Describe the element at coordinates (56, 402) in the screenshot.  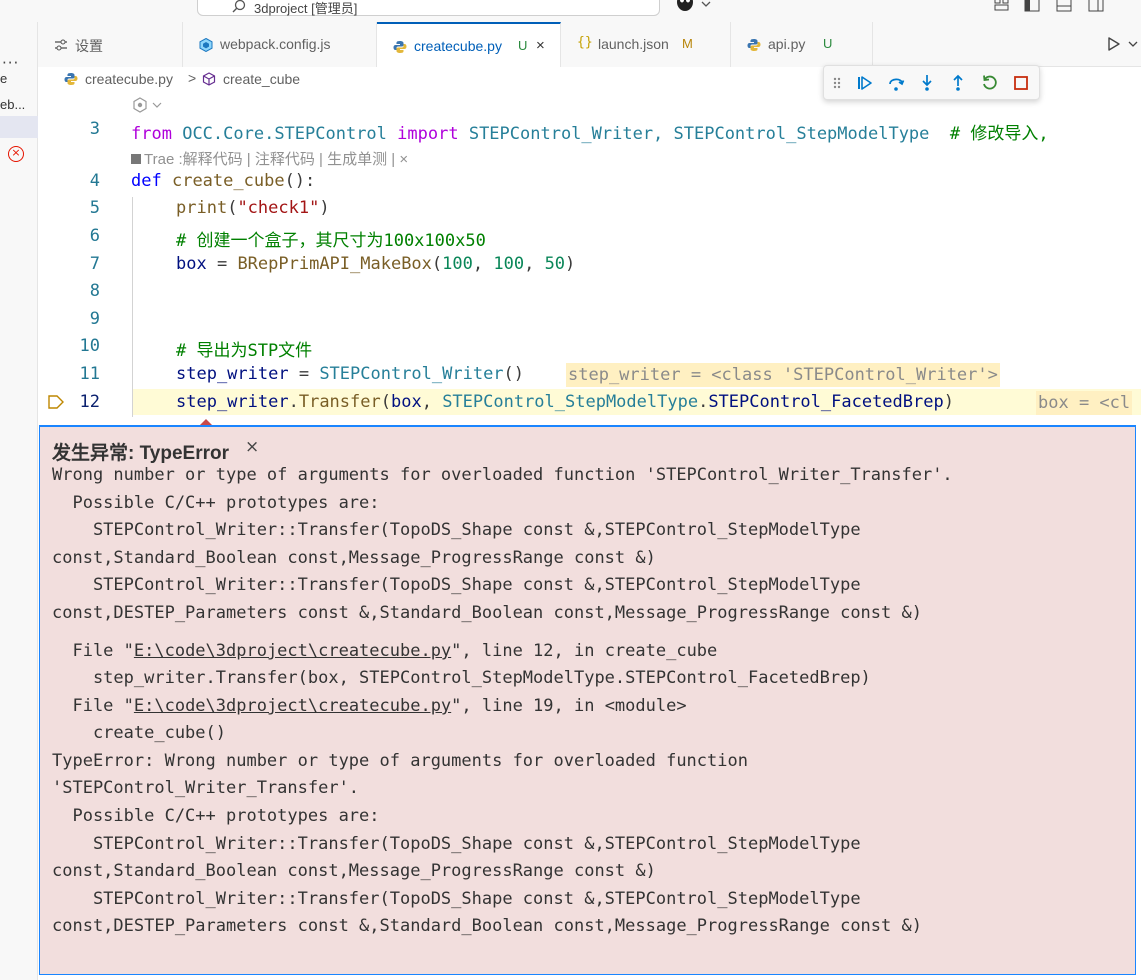
I see `debug-stack-frame-icon` at that location.